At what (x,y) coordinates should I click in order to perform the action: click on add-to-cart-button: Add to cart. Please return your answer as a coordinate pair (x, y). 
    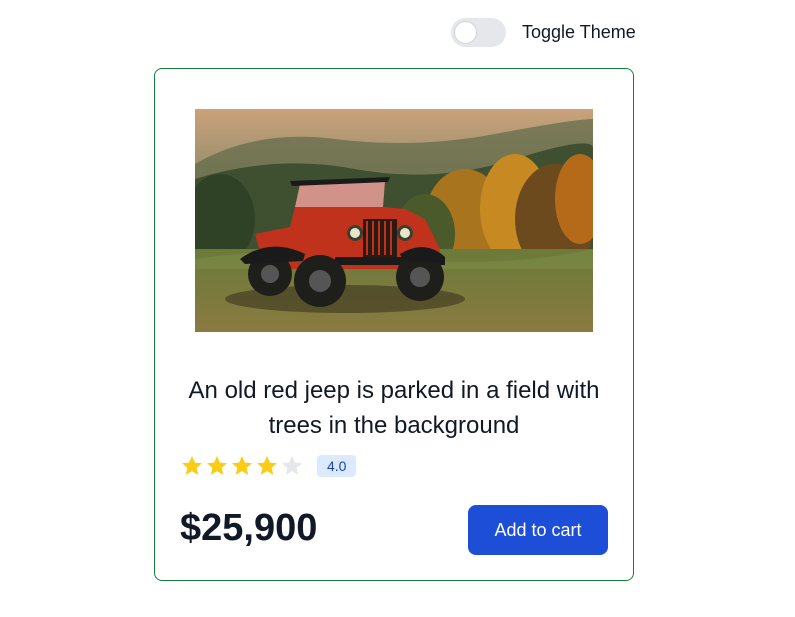
    Looking at the image, I should click on (538, 530).